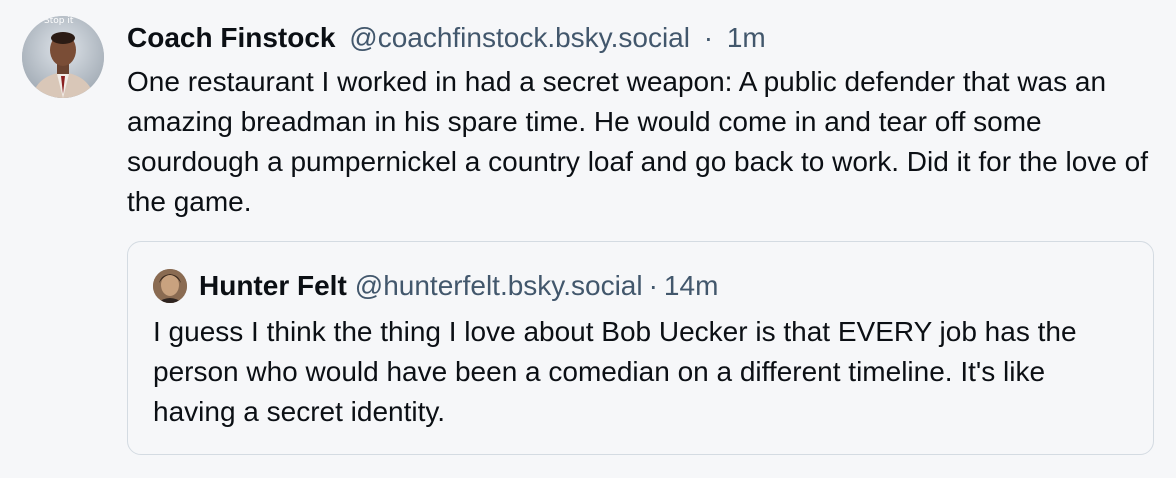 This screenshot has width=1176, height=478. I want to click on quote-author-avatar, so click(170, 286).